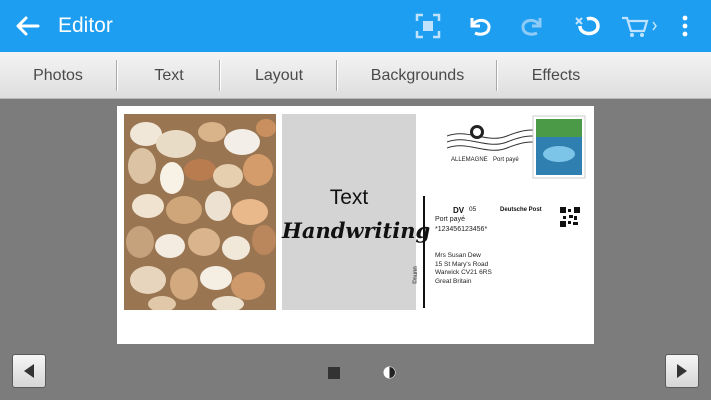 This screenshot has height=400, width=711. I want to click on stamp-status: Port payé, so click(506, 160).